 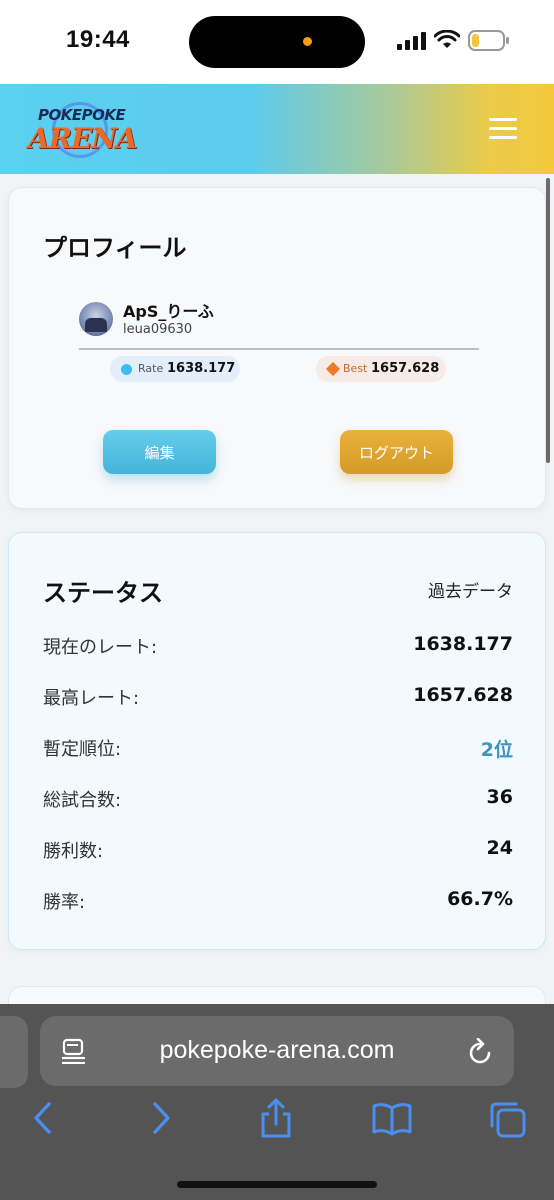 What do you see at coordinates (355, 368) in the screenshot?
I see `best-label: Best` at bounding box center [355, 368].